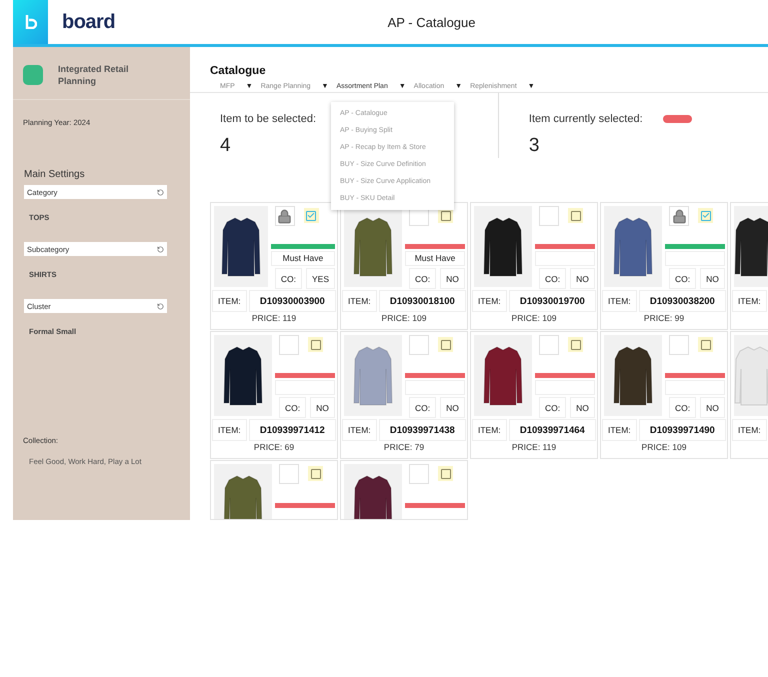 The height and width of the screenshot is (677, 768). What do you see at coordinates (422, 301) in the screenshot?
I see `item-code: D10930018100` at bounding box center [422, 301].